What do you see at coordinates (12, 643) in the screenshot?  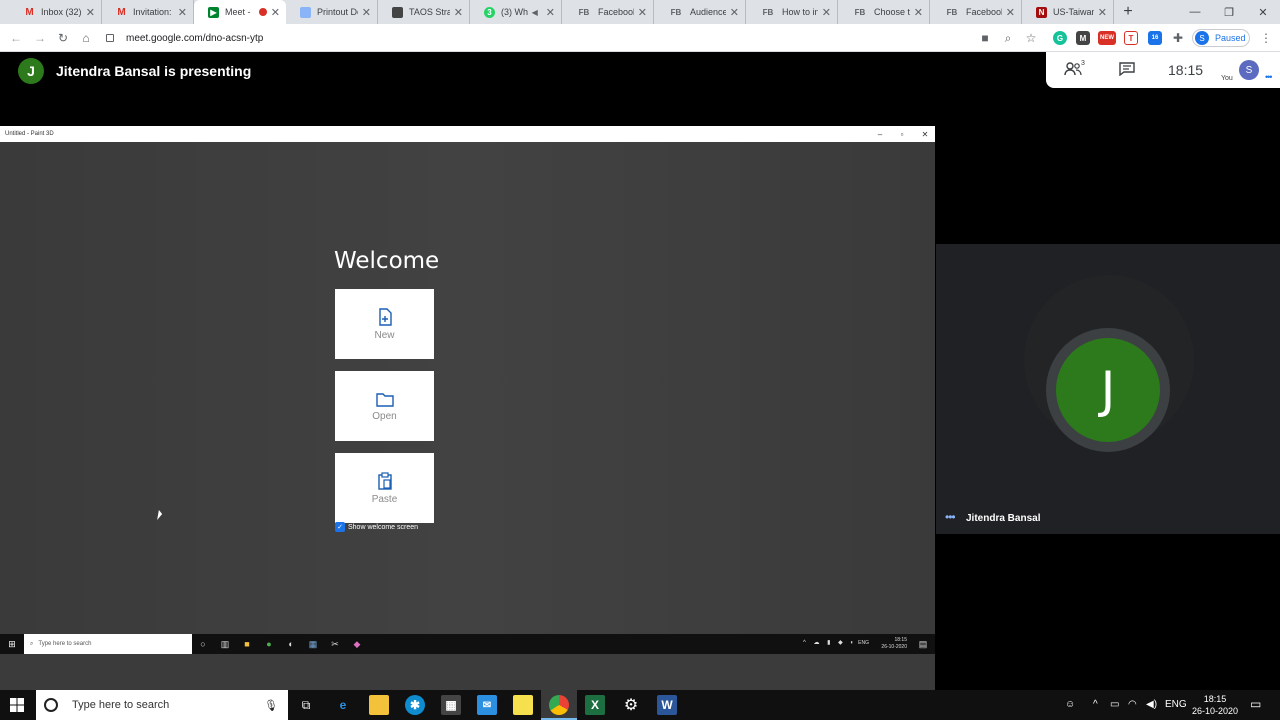 I see `windows-start-icon: ⊞` at bounding box center [12, 643].